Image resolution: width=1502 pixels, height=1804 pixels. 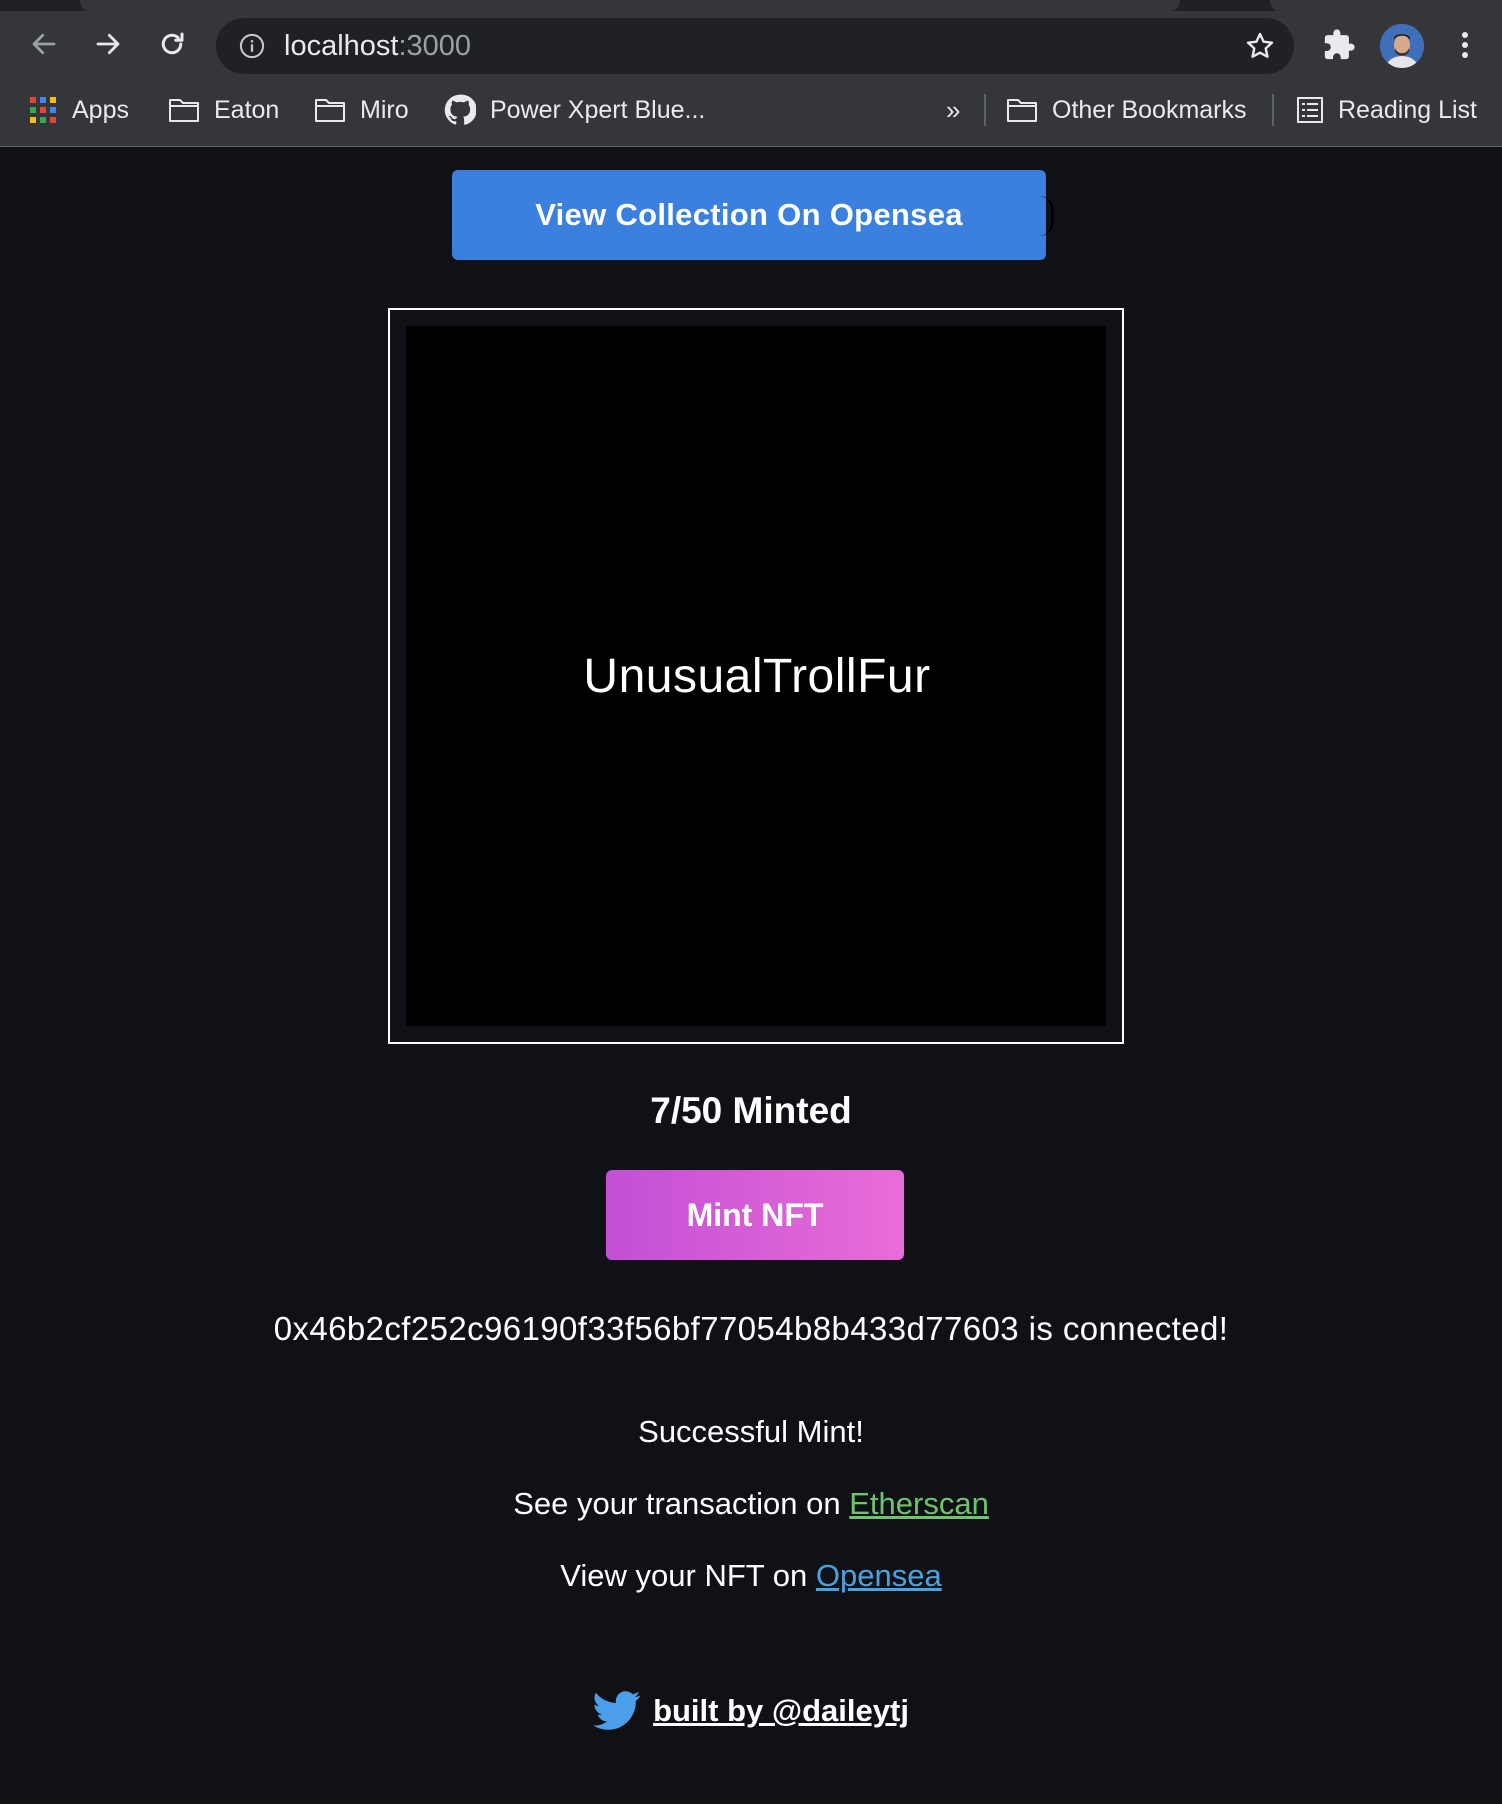 I want to click on bookmark-eaton: Eaton, so click(x=223, y=110).